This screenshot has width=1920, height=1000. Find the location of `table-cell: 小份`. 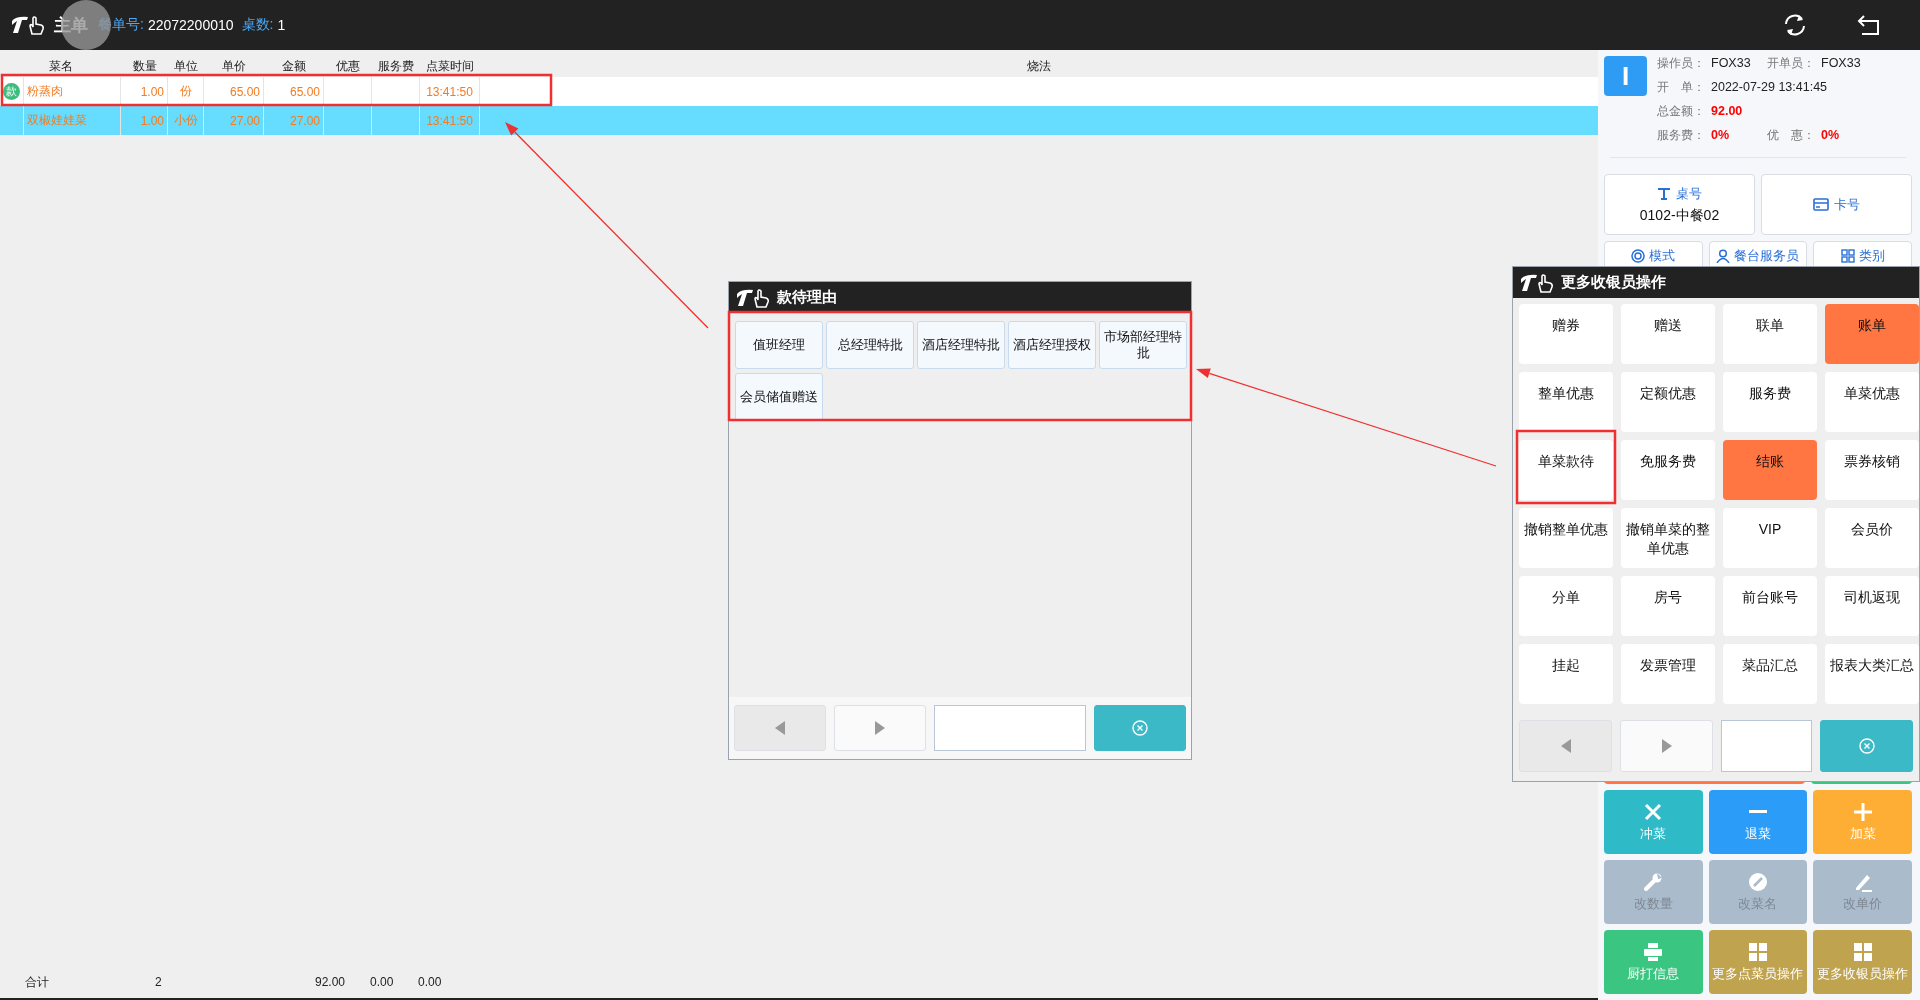

table-cell: 小份 is located at coordinates (186, 120).